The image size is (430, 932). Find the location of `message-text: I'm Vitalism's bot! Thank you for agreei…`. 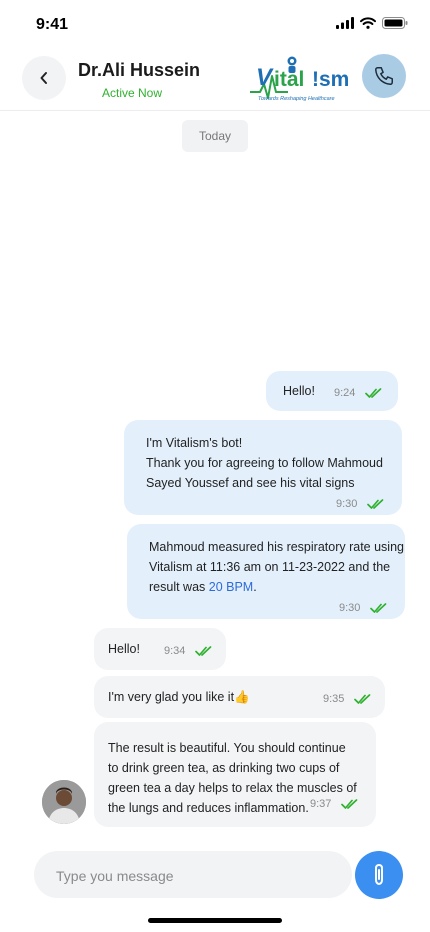

message-text: I'm Vitalism's bot! Thank you for agreei… is located at coordinates (264, 463).